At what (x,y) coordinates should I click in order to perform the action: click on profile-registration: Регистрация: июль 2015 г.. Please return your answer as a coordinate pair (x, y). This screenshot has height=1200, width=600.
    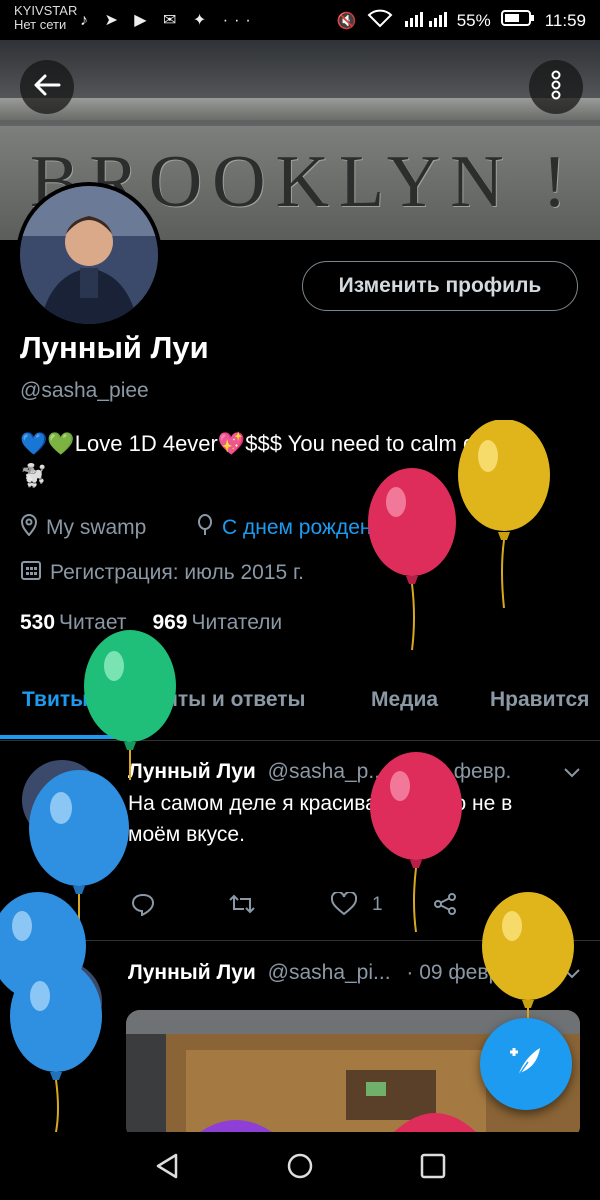
    Looking at the image, I should click on (162, 573).